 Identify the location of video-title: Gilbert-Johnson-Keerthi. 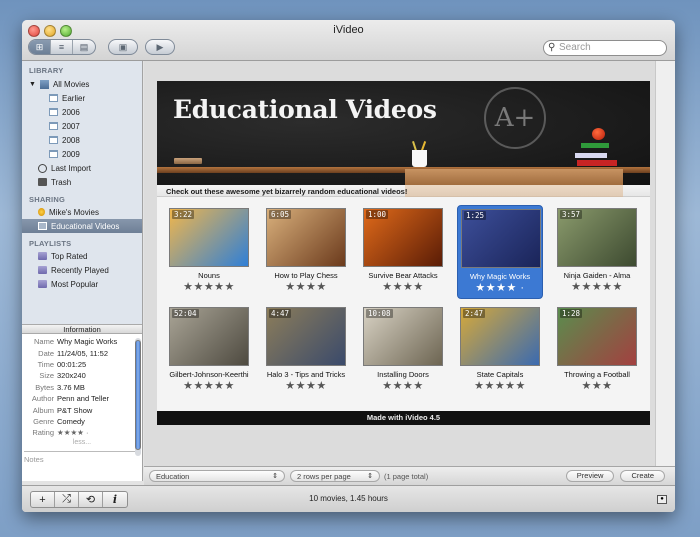
(209, 374).